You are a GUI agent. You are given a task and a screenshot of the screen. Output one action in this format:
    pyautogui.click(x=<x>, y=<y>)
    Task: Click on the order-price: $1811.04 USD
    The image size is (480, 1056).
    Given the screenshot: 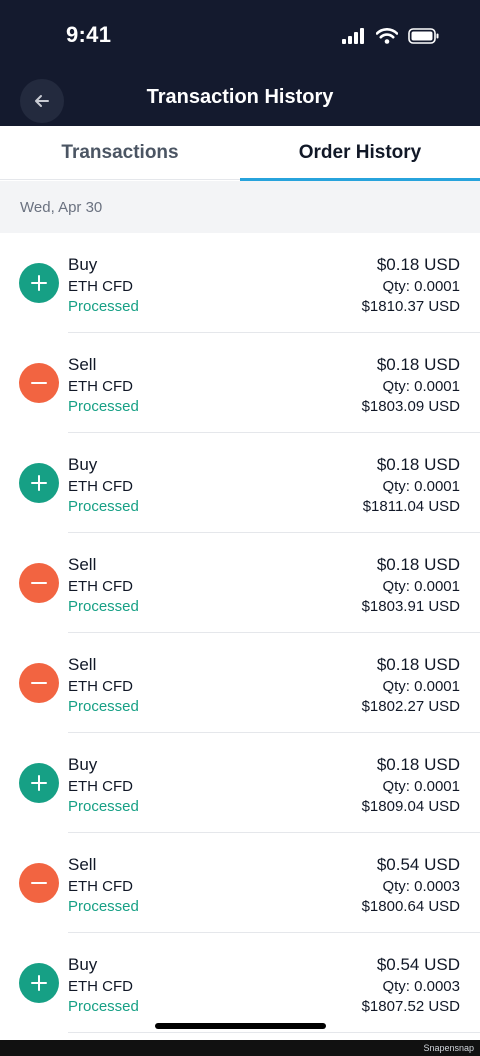 What is the action you would take?
    pyautogui.click(x=411, y=506)
    